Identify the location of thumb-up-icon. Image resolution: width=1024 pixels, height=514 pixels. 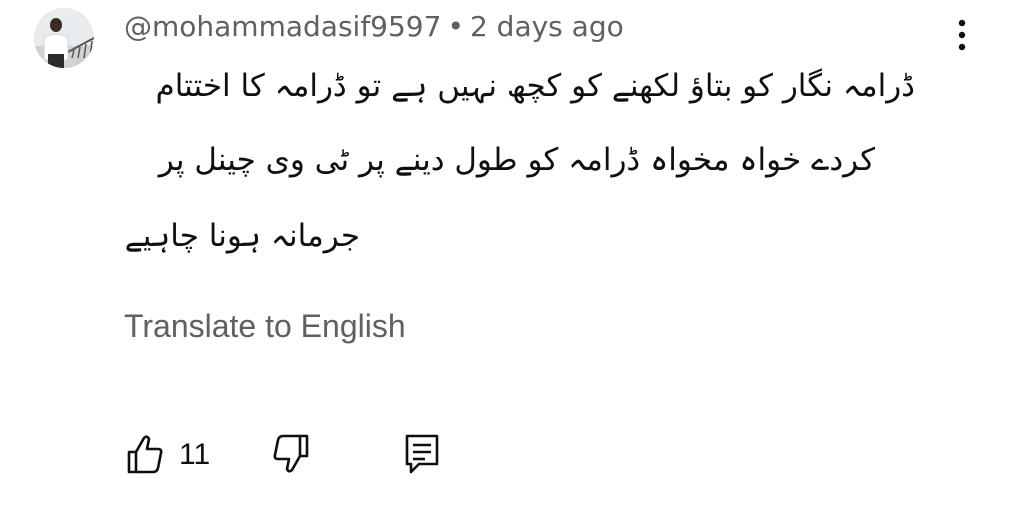
(145, 454).